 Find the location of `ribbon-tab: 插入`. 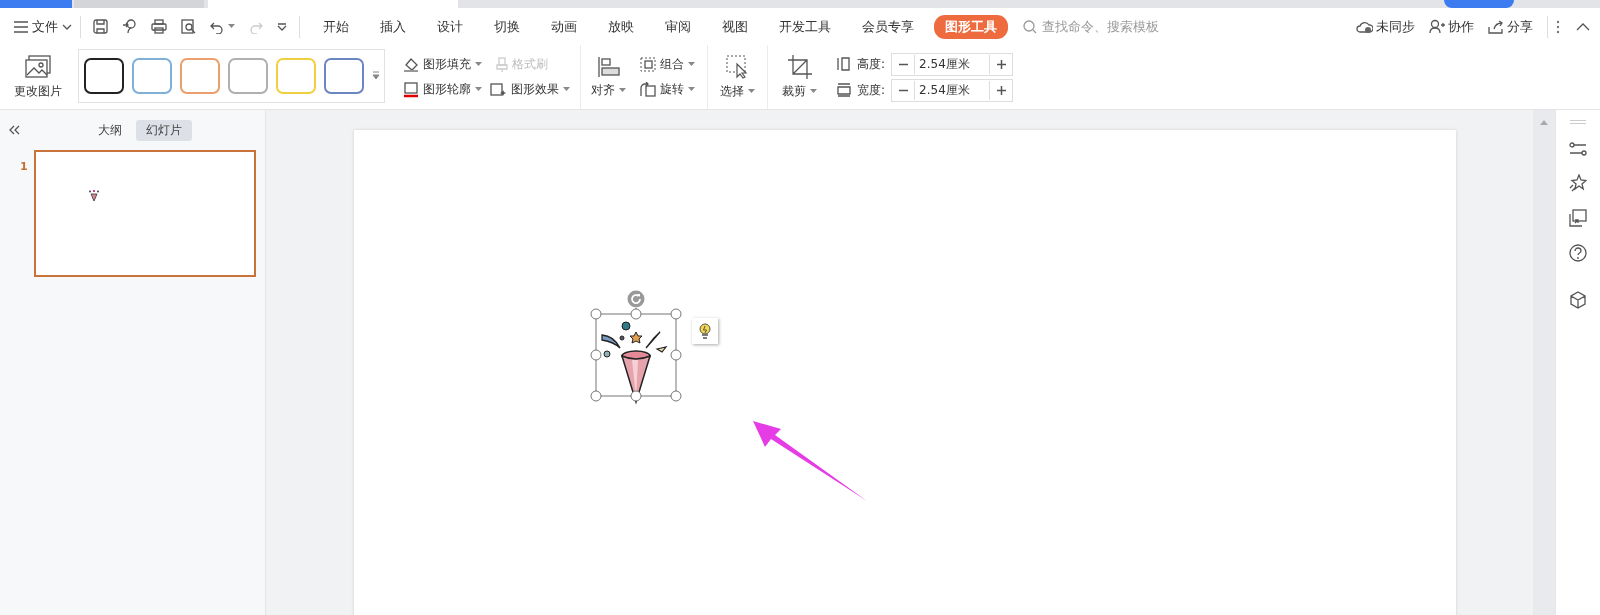

ribbon-tab: 插入 is located at coordinates (393, 26).